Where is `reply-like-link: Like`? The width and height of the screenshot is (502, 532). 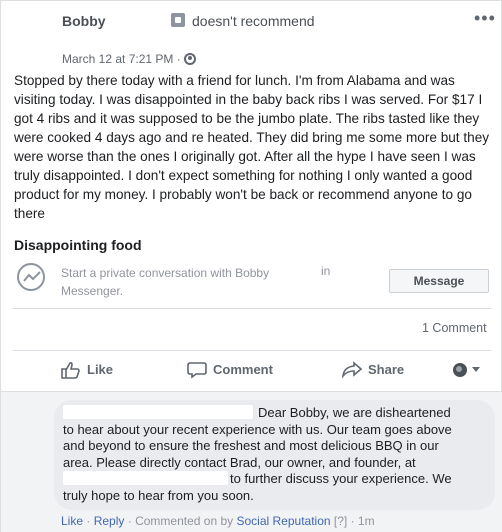 reply-like-link: Like is located at coordinates (72, 521).